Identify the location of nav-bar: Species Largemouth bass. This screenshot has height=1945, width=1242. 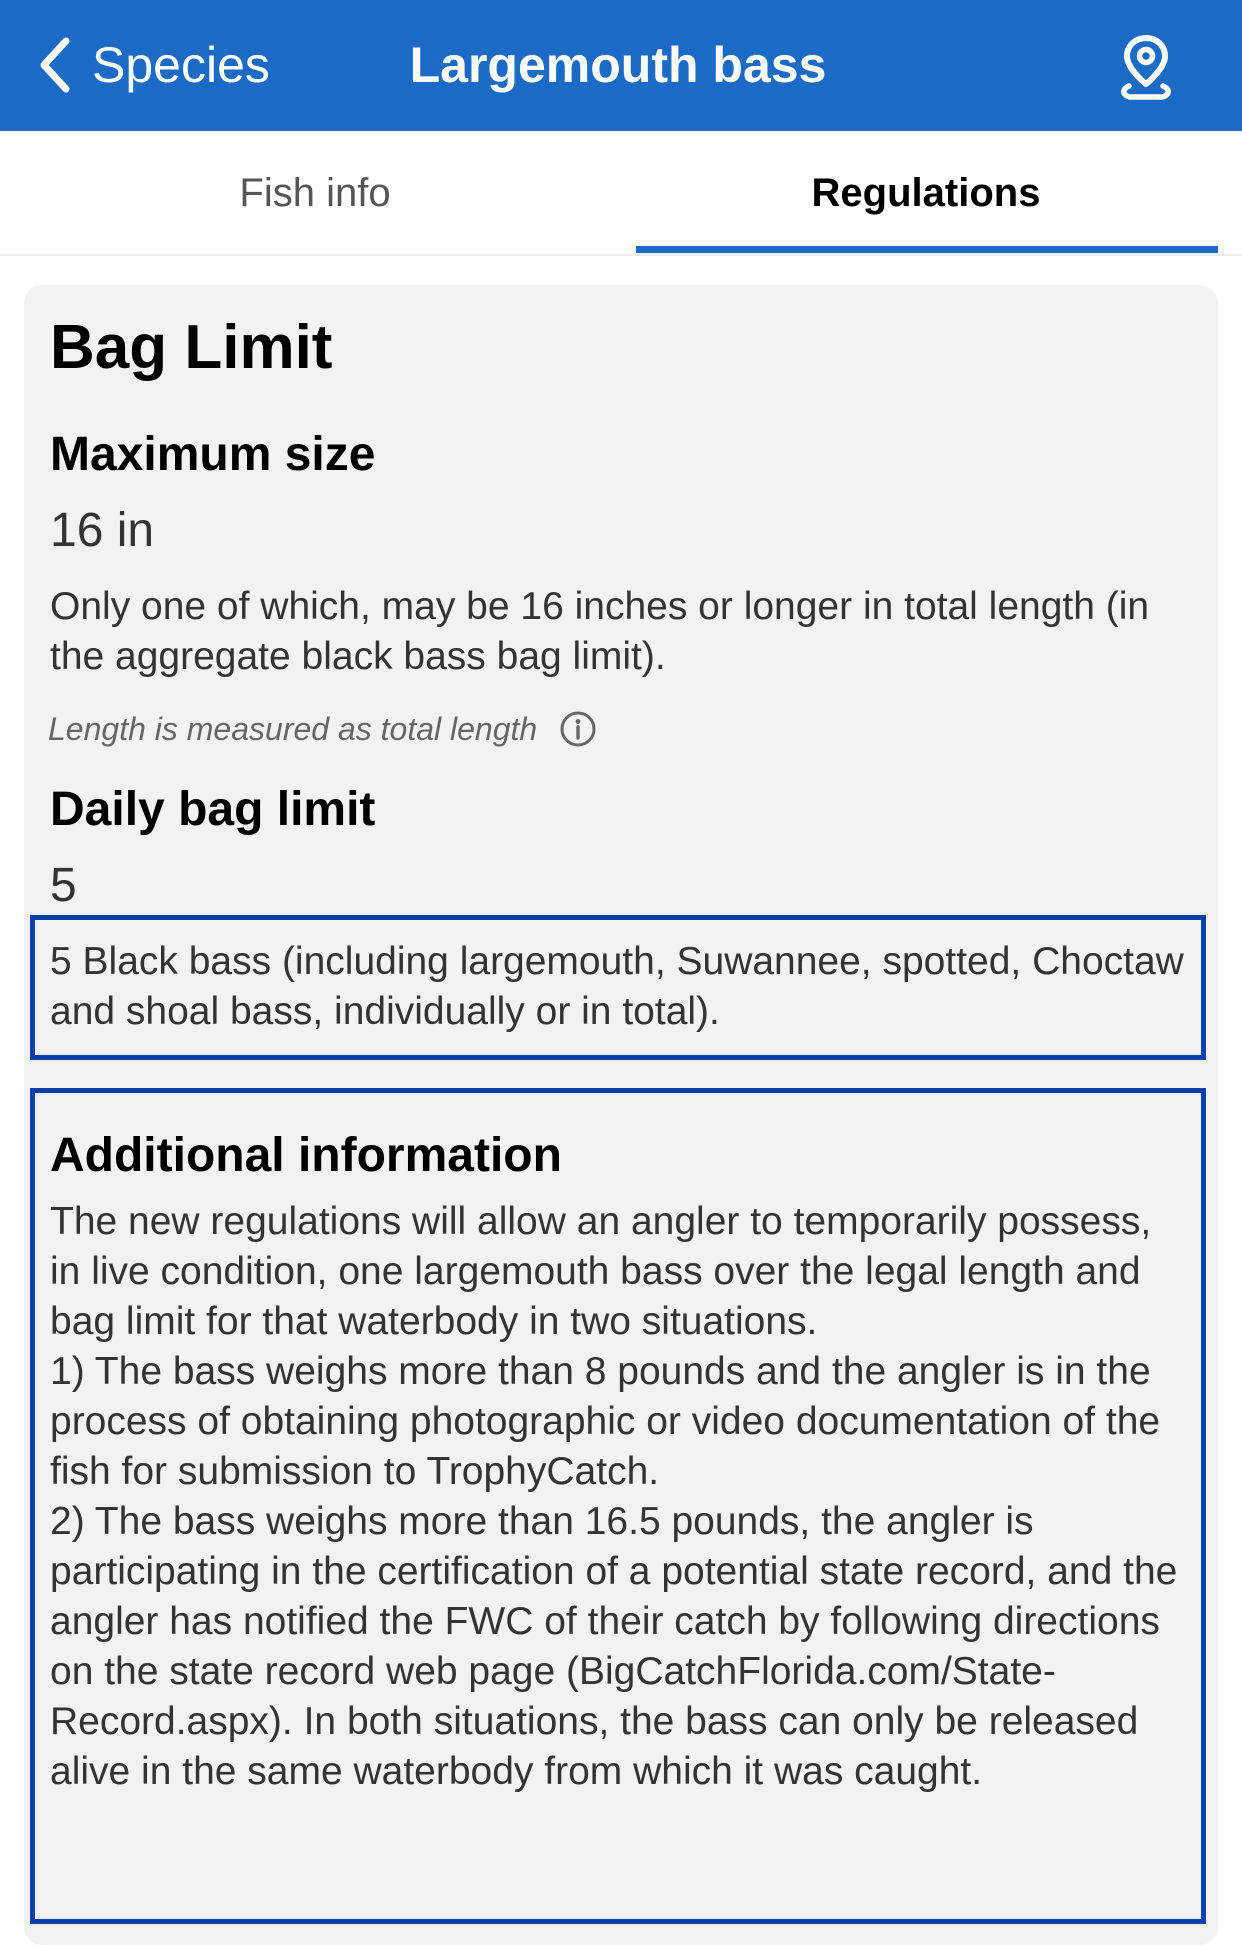
(621, 65).